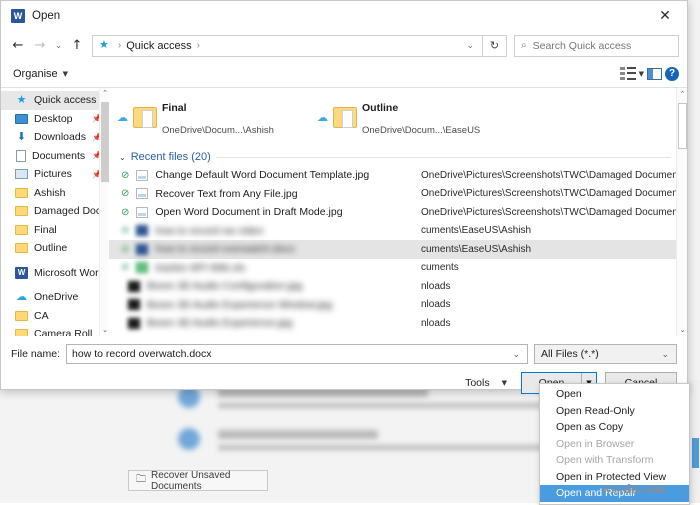  What do you see at coordinates (417, 117) in the screenshot?
I see `frequent-folder-item: ☁ Outline OneDrive\Docum...\EaseUS` at bounding box center [417, 117].